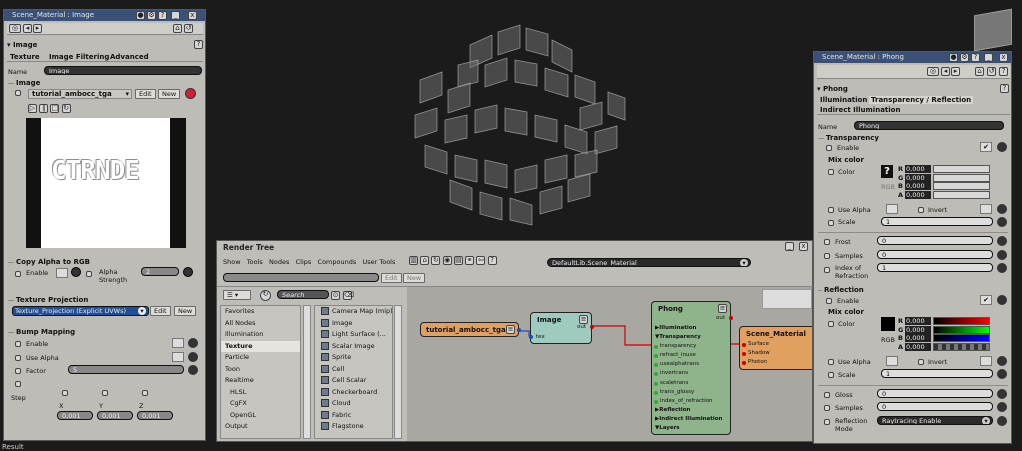  I want to click on arrow-left-icon: ⇦, so click(481, 260).